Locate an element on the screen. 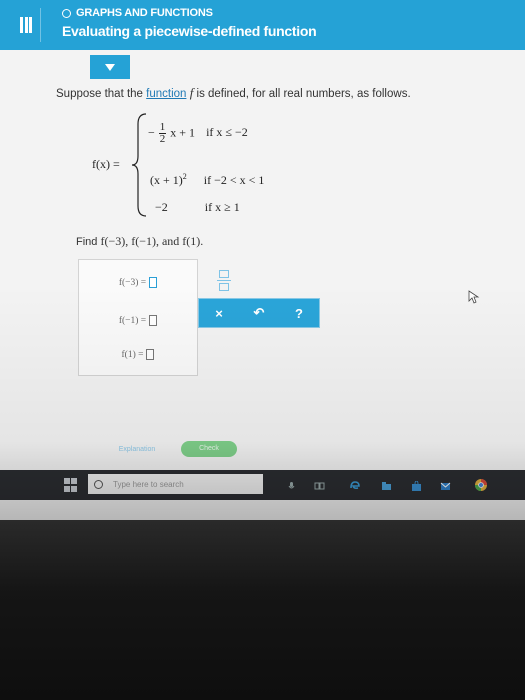 The image size is (525, 700). case-2: (x + 1)2 if −2 < x < 1 is located at coordinates (207, 180).